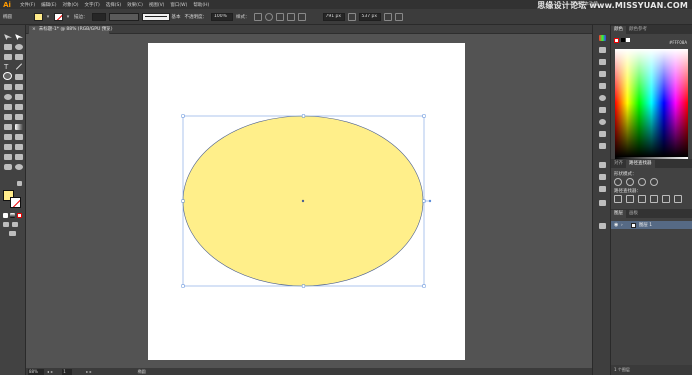 This screenshot has height=375, width=692. I want to click on lasso-tool-icon, so click(19, 47).